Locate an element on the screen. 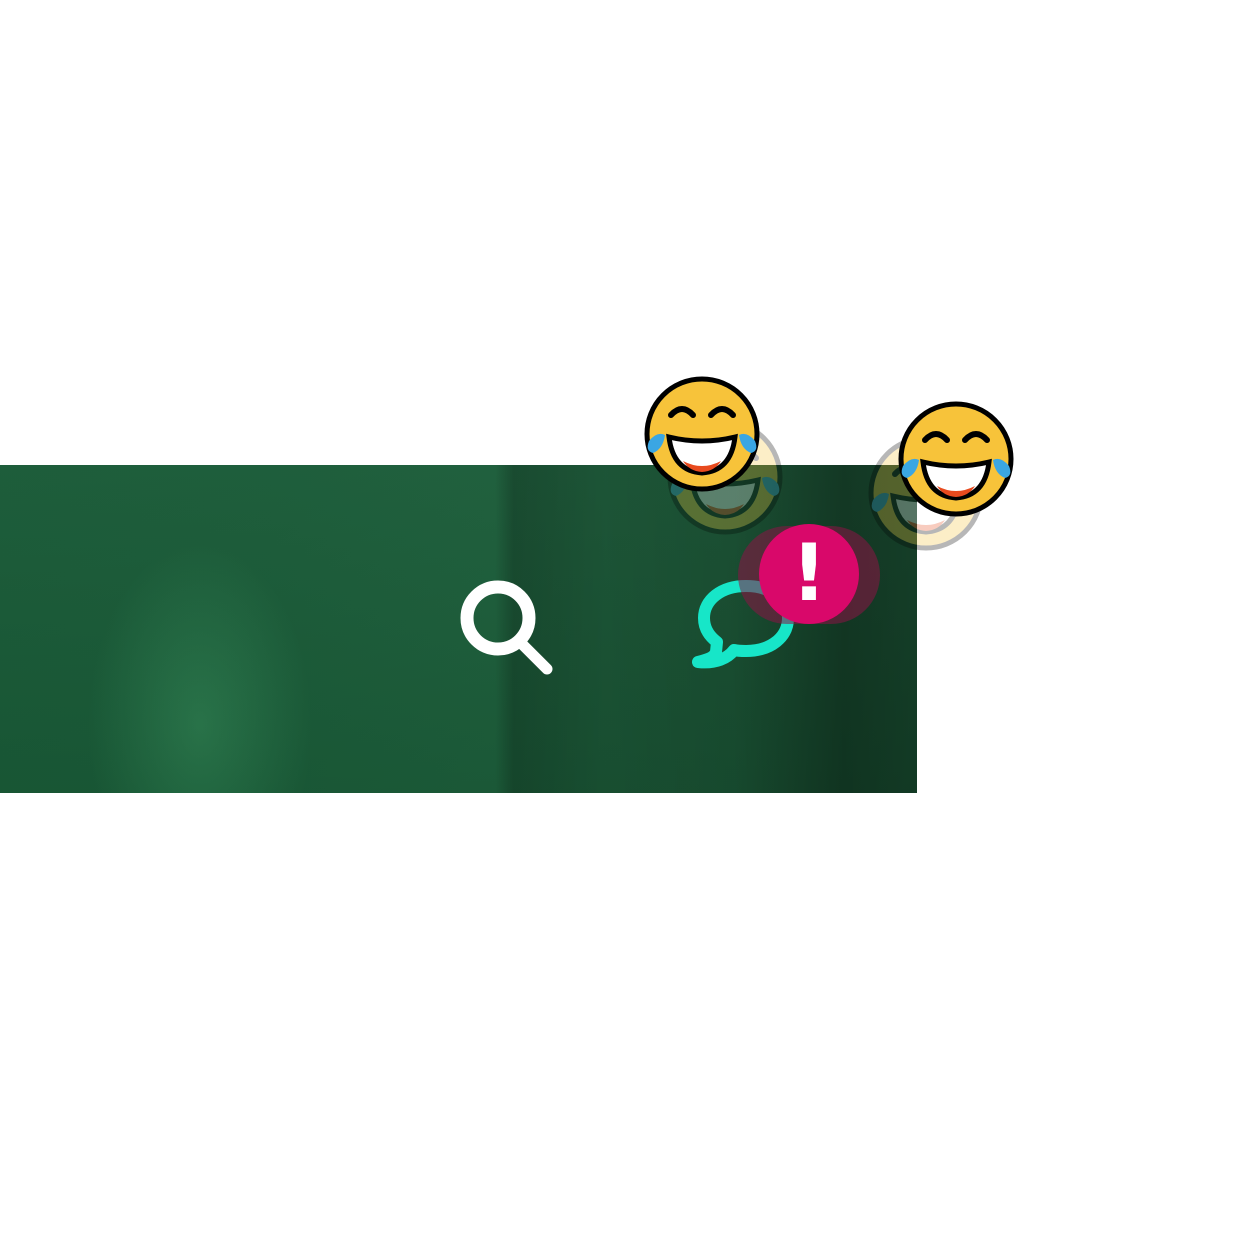 Image resolution: width=1250 pixels, height=1250 pixels. alert-badge: ! is located at coordinates (813, 576).